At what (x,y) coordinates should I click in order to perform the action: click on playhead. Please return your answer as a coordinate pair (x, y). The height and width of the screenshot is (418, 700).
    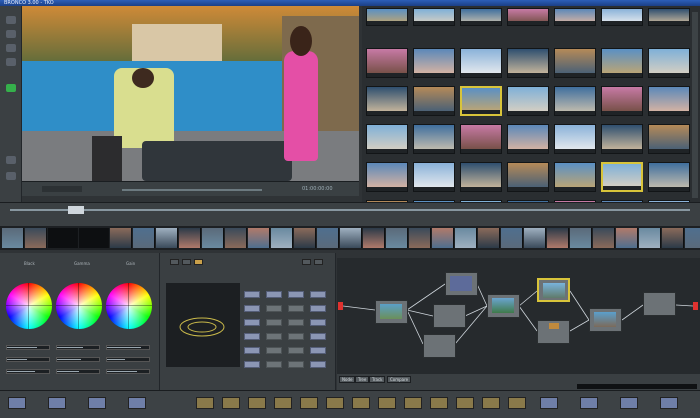
    Looking at the image, I should click on (76, 210).